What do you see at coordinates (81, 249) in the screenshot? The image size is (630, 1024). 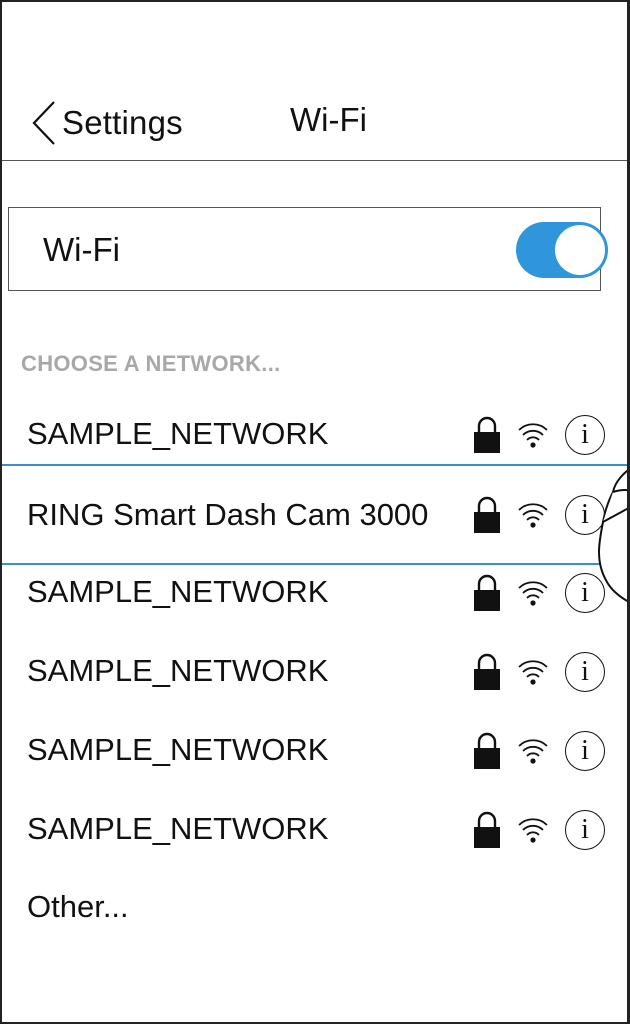 I see `wifi-toggle-label: Wi-Fi` at bounding box center [81, 249].